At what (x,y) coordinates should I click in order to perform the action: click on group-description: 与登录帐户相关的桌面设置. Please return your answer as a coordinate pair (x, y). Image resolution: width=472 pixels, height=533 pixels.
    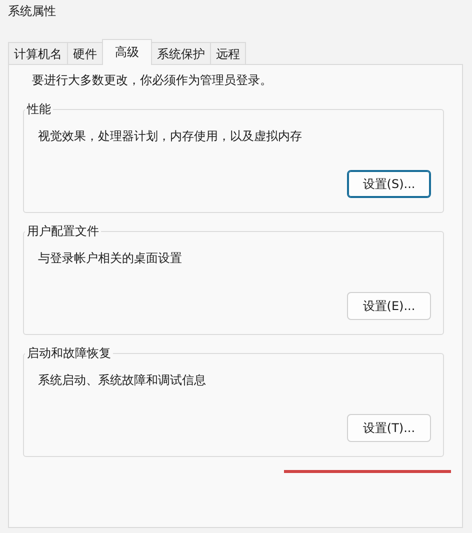
    Looking at the image, I should click on (110, 258).